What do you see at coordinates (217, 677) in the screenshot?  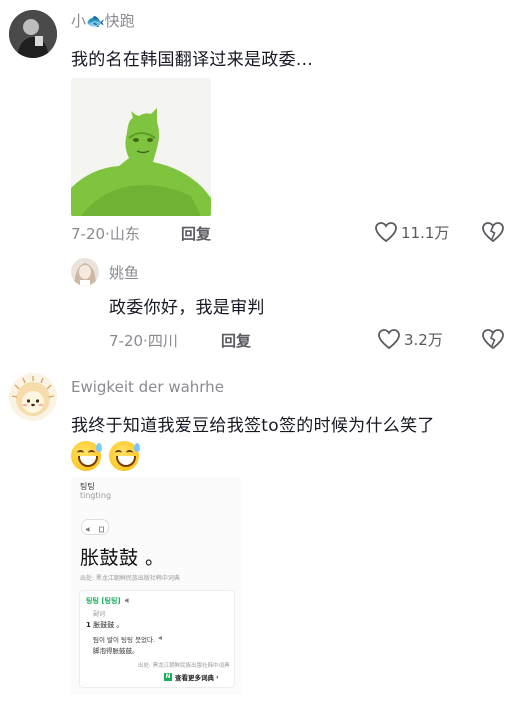 I see `chevron-right-icon: ›` at bounding box center [217, 677].